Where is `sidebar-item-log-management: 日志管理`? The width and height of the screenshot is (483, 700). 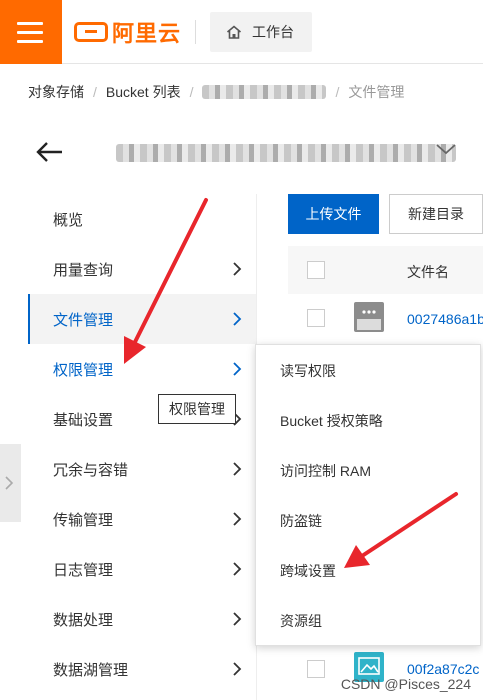
sidebar-item-log-management: 日志管理 is located at coordinates (142, 569).